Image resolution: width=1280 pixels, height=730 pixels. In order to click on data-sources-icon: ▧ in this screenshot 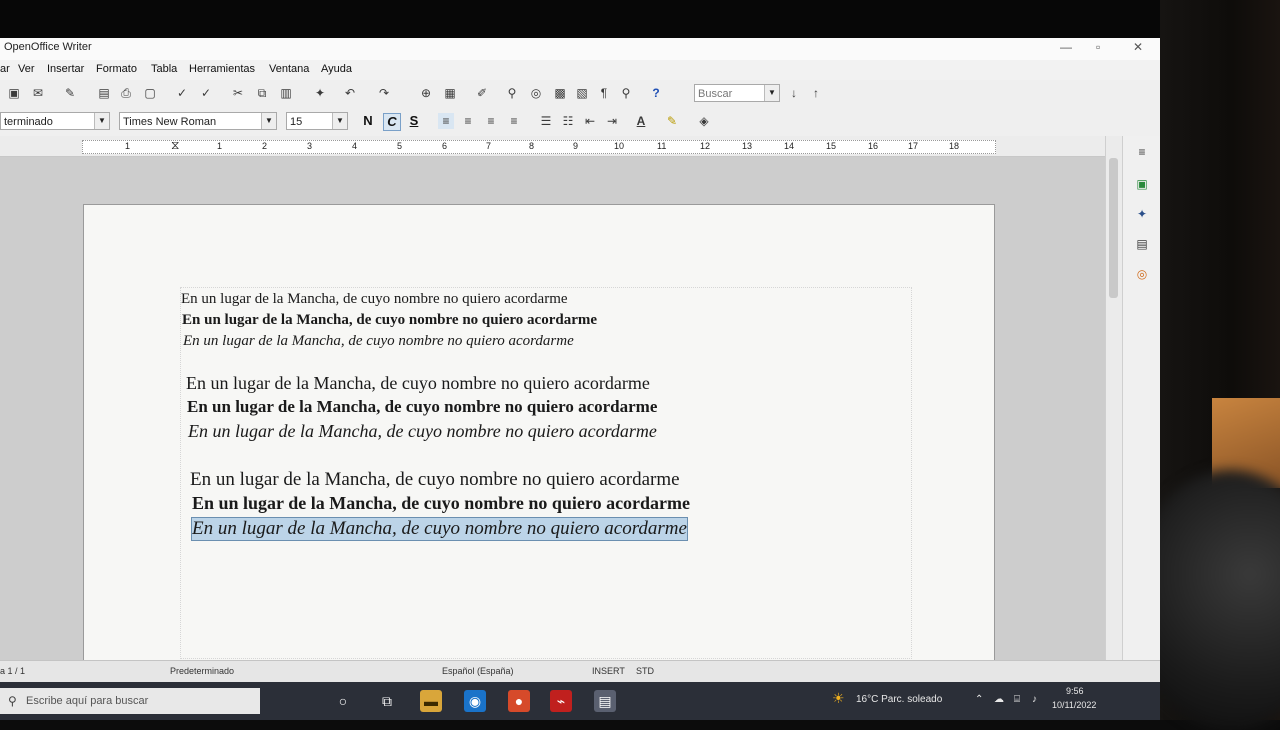, I will do `click(582, 93)`.